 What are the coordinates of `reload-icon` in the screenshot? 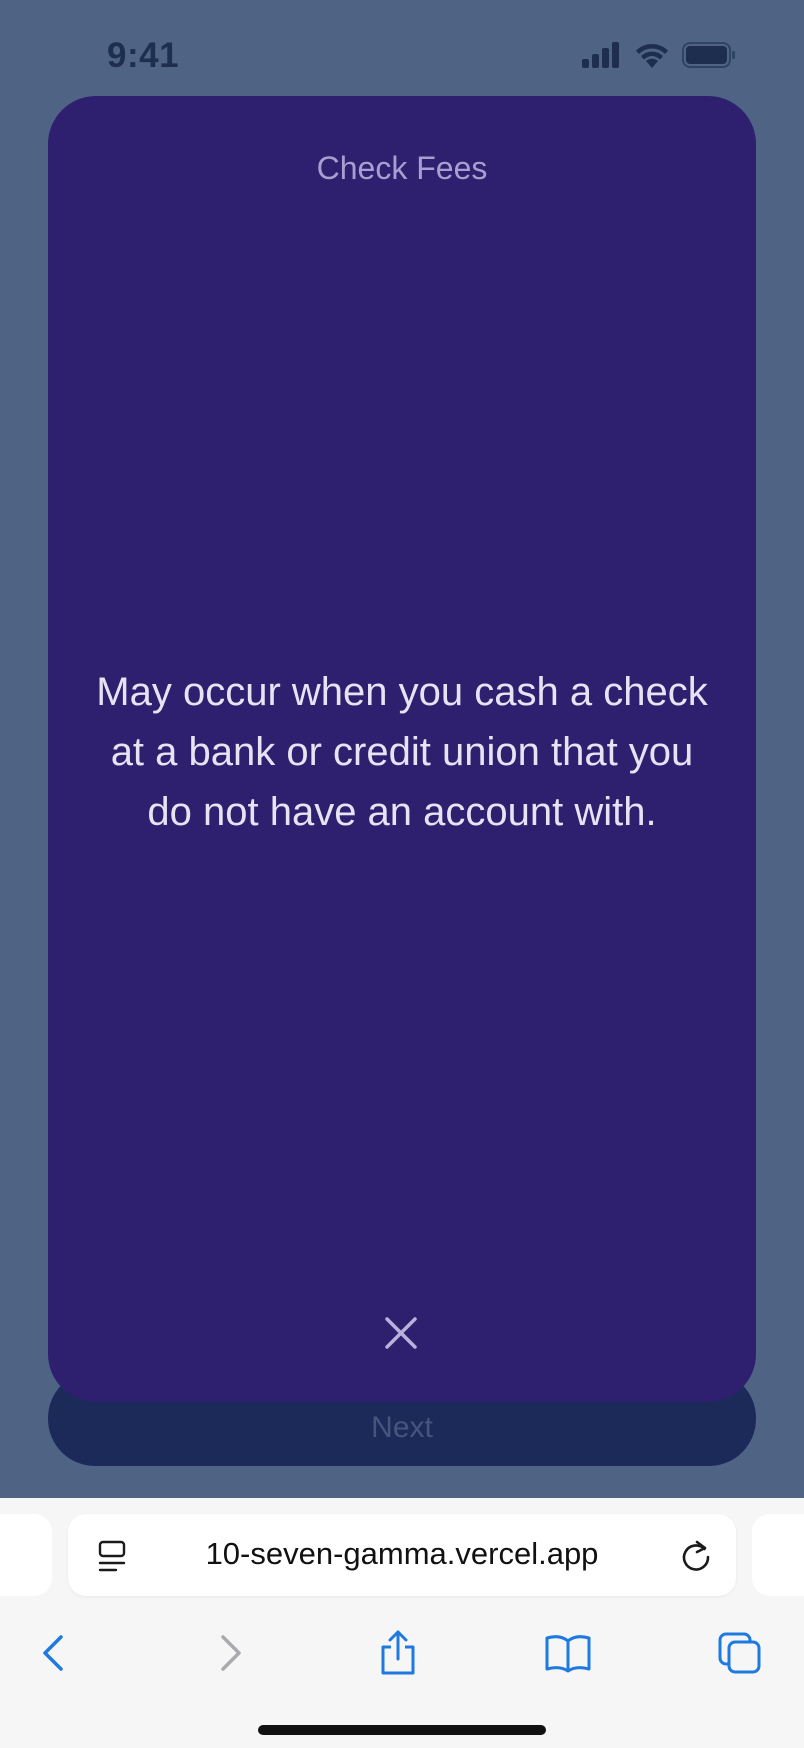 It's located at (696, 1557).